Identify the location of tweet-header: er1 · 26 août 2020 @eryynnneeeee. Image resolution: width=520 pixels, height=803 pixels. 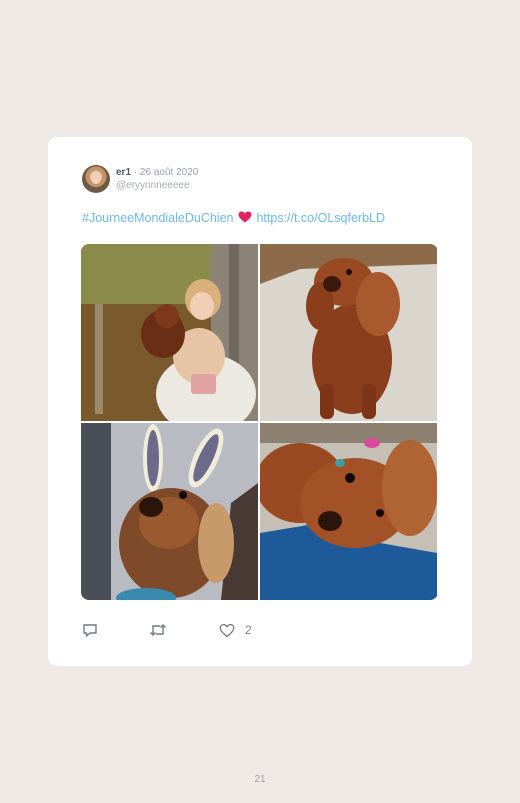
(157, 179).